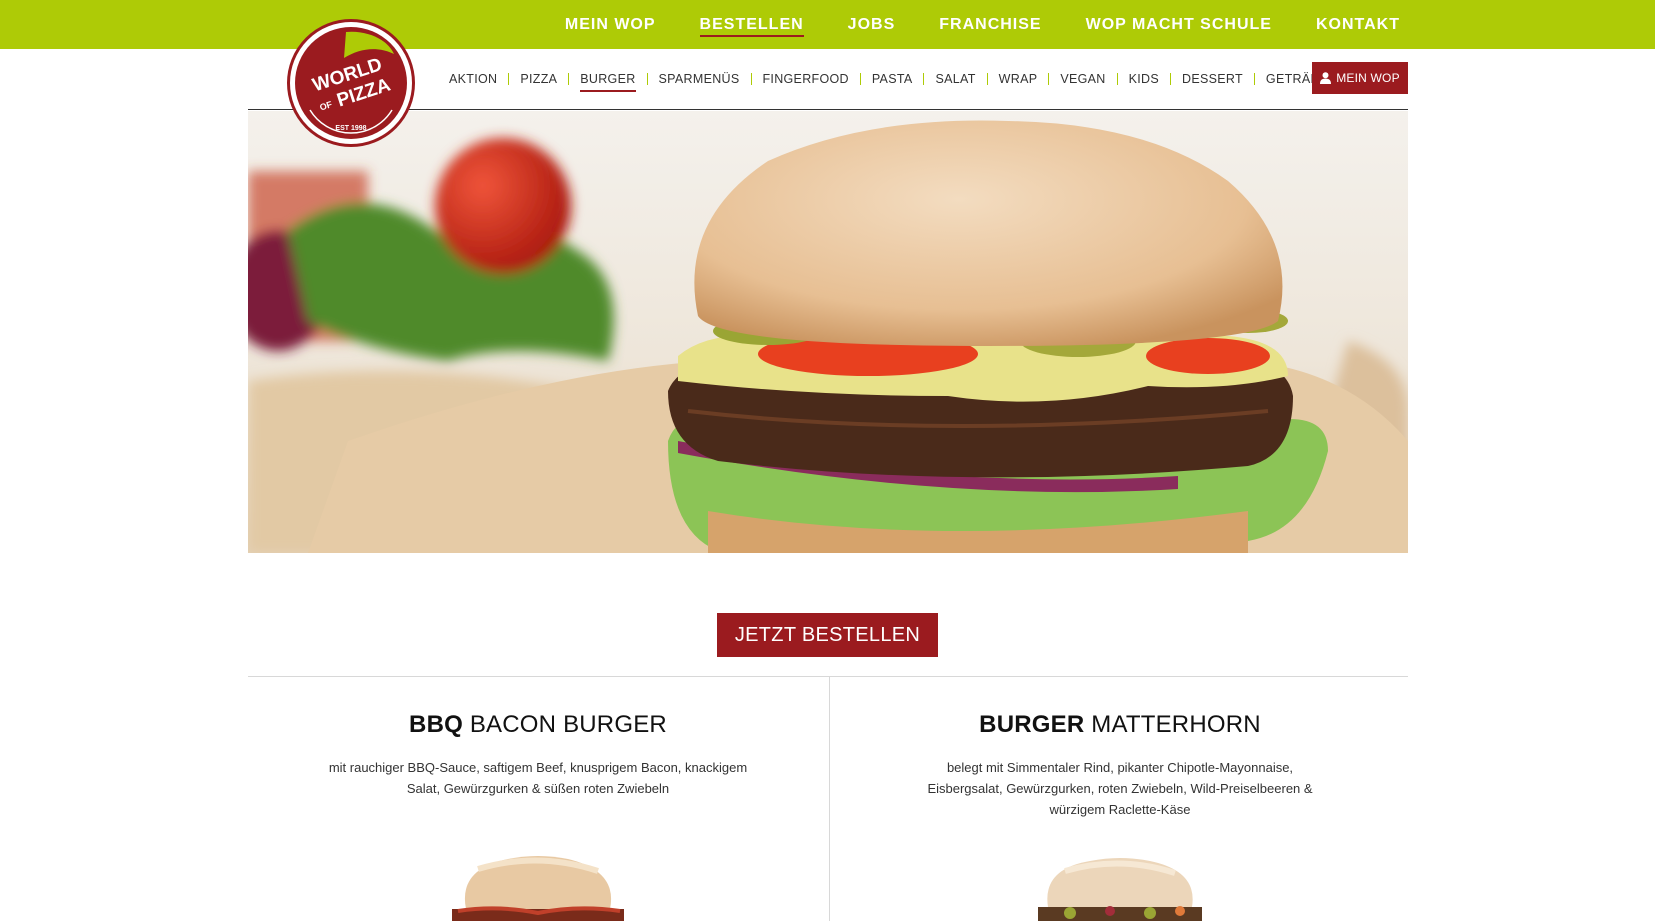 The height and width of the screenshot is (921, 1655). I want to click on product-title-rest: MATTERHORN, so click(1172, 724).